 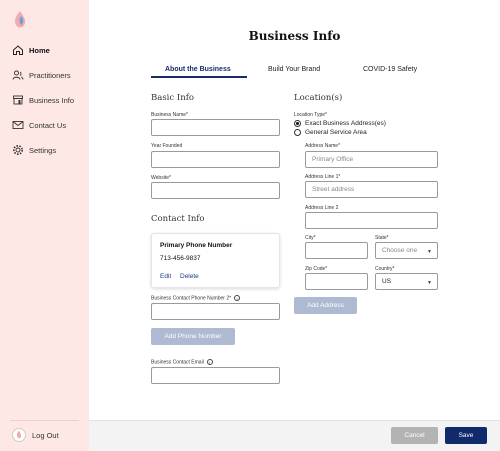 I want to click on tab-covid-19-safety: COVID-19 Safety, so click(x=390, y=69).